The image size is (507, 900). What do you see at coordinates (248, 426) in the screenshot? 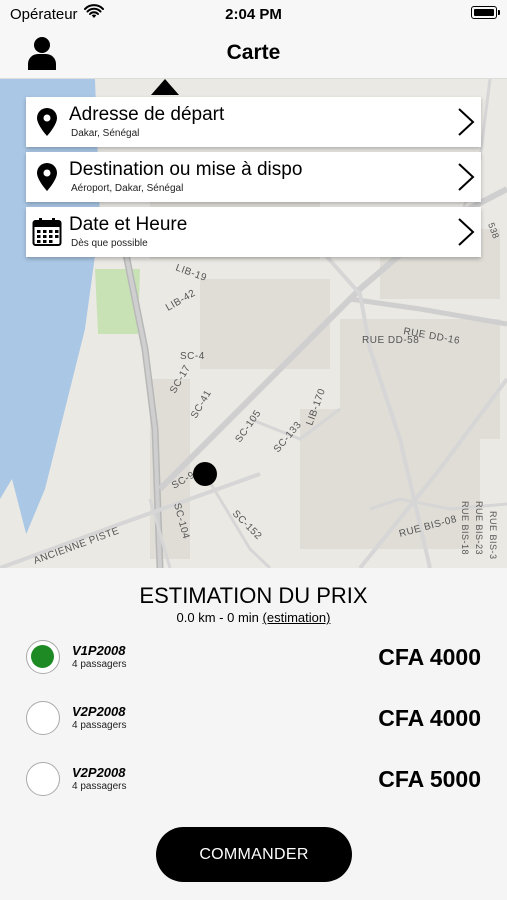
I see `map-label: SC-105` at bounding box center [248, 426].